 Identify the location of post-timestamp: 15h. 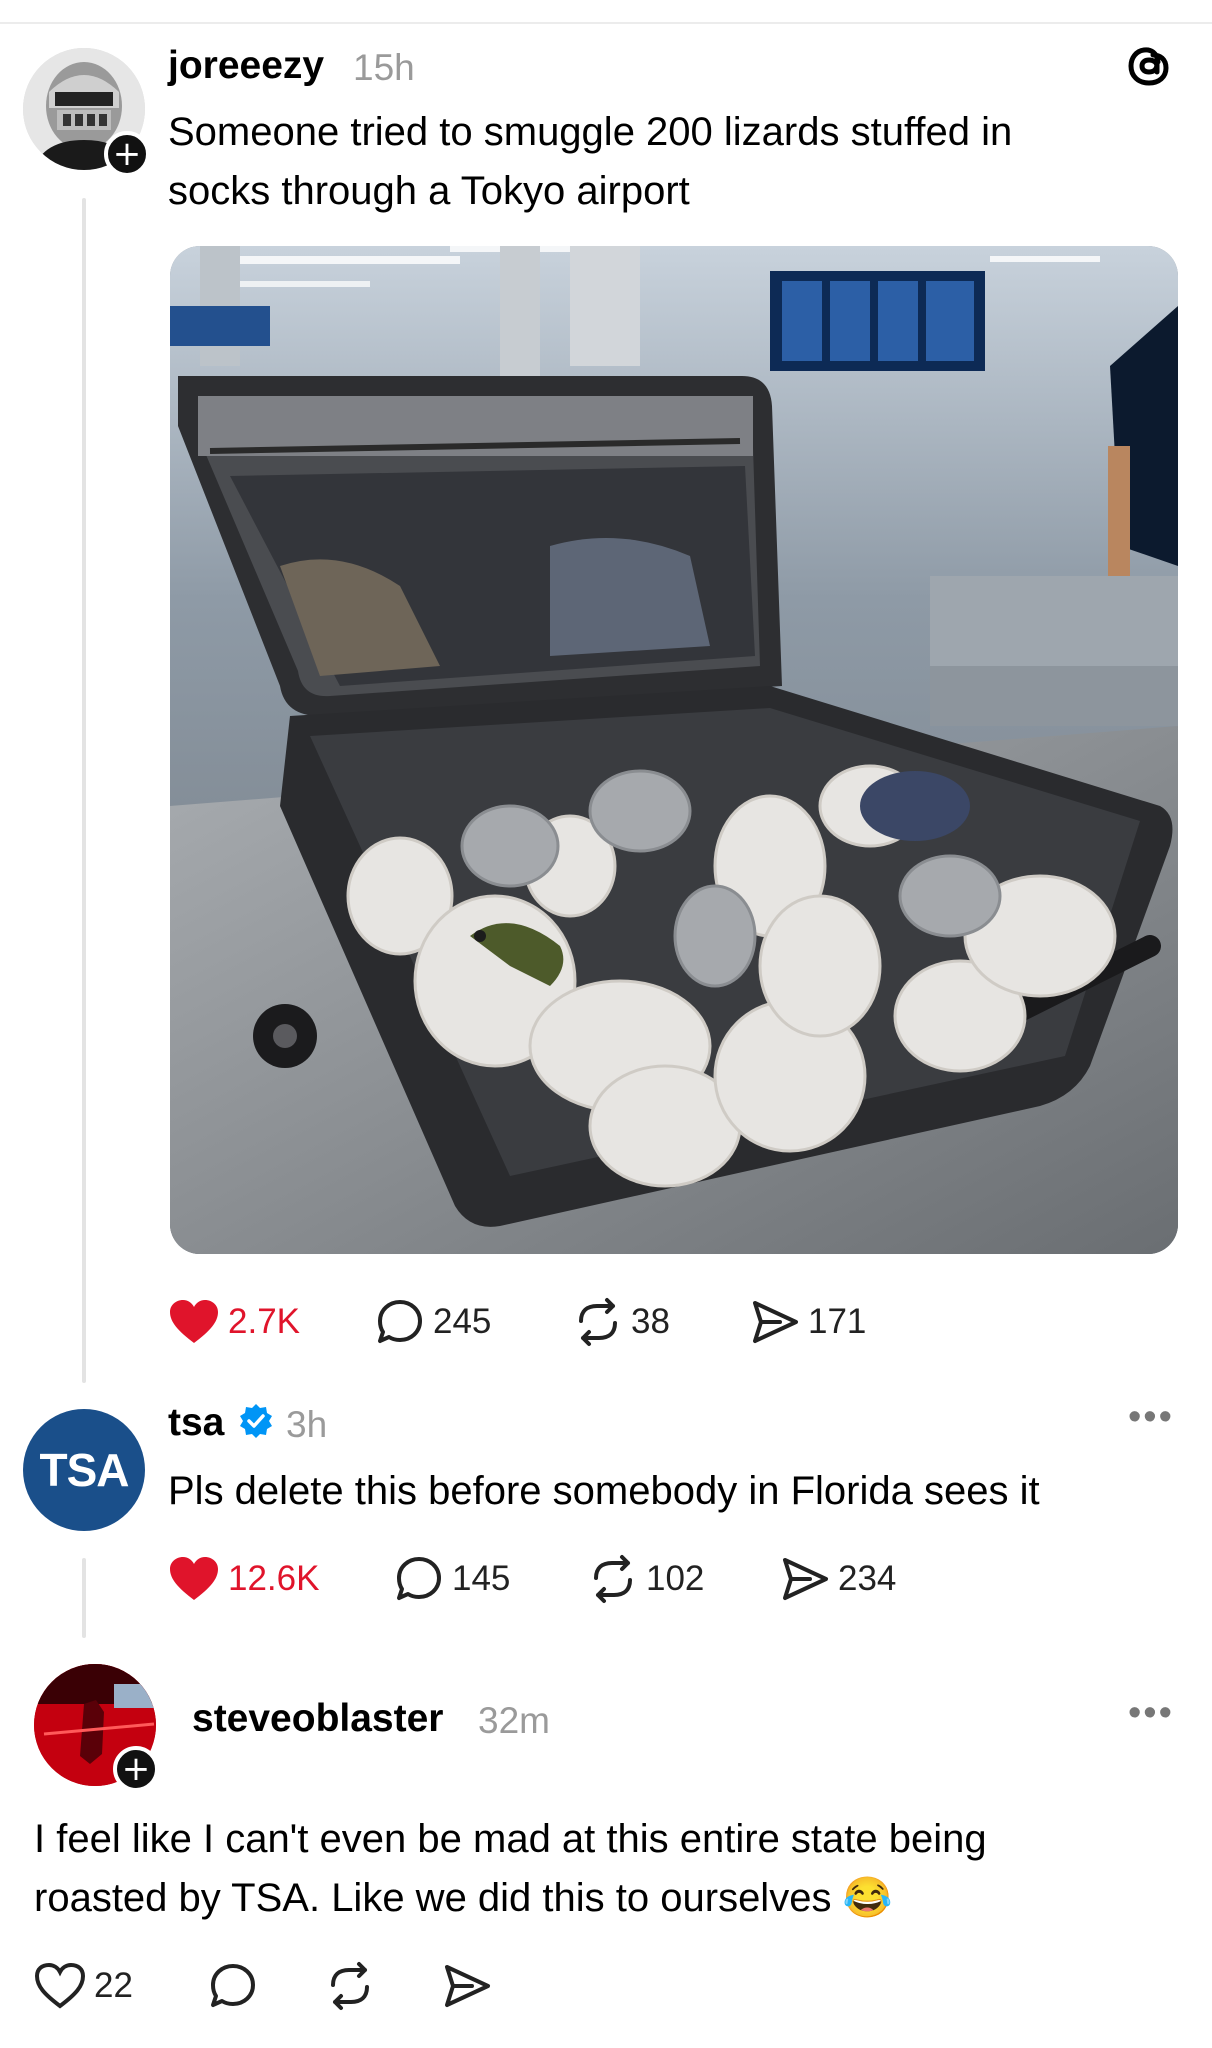
(384, 67).